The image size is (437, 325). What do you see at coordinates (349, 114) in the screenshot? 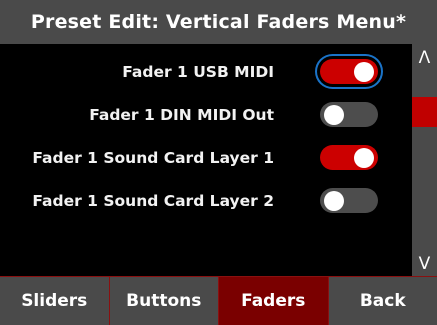
I see `din-midi-out-toggle` at bounding box center [349, 114].